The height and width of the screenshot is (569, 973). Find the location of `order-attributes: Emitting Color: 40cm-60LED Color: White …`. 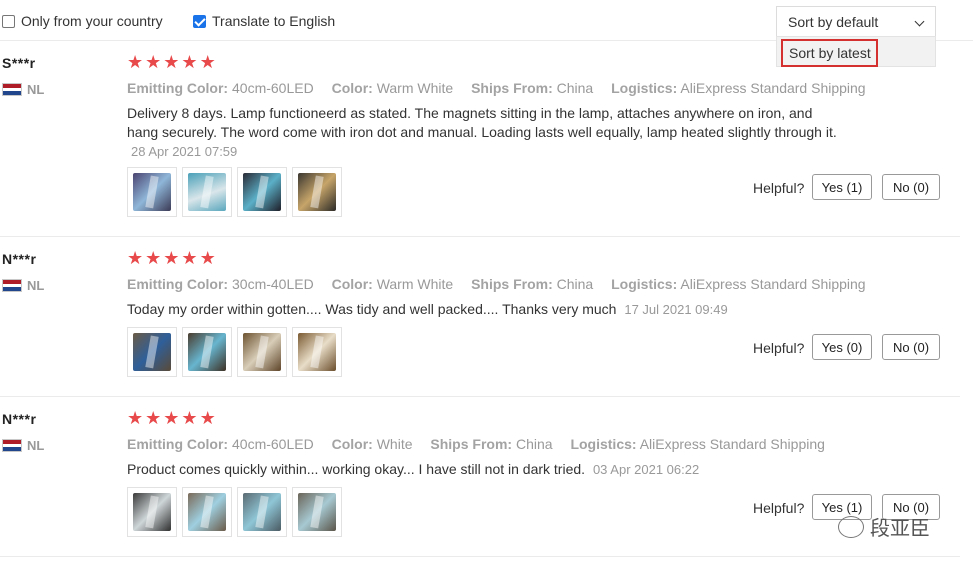

order-attributes: Emitting Color: 40cm-60LED Color: White … is located at coordinates (483, 444).